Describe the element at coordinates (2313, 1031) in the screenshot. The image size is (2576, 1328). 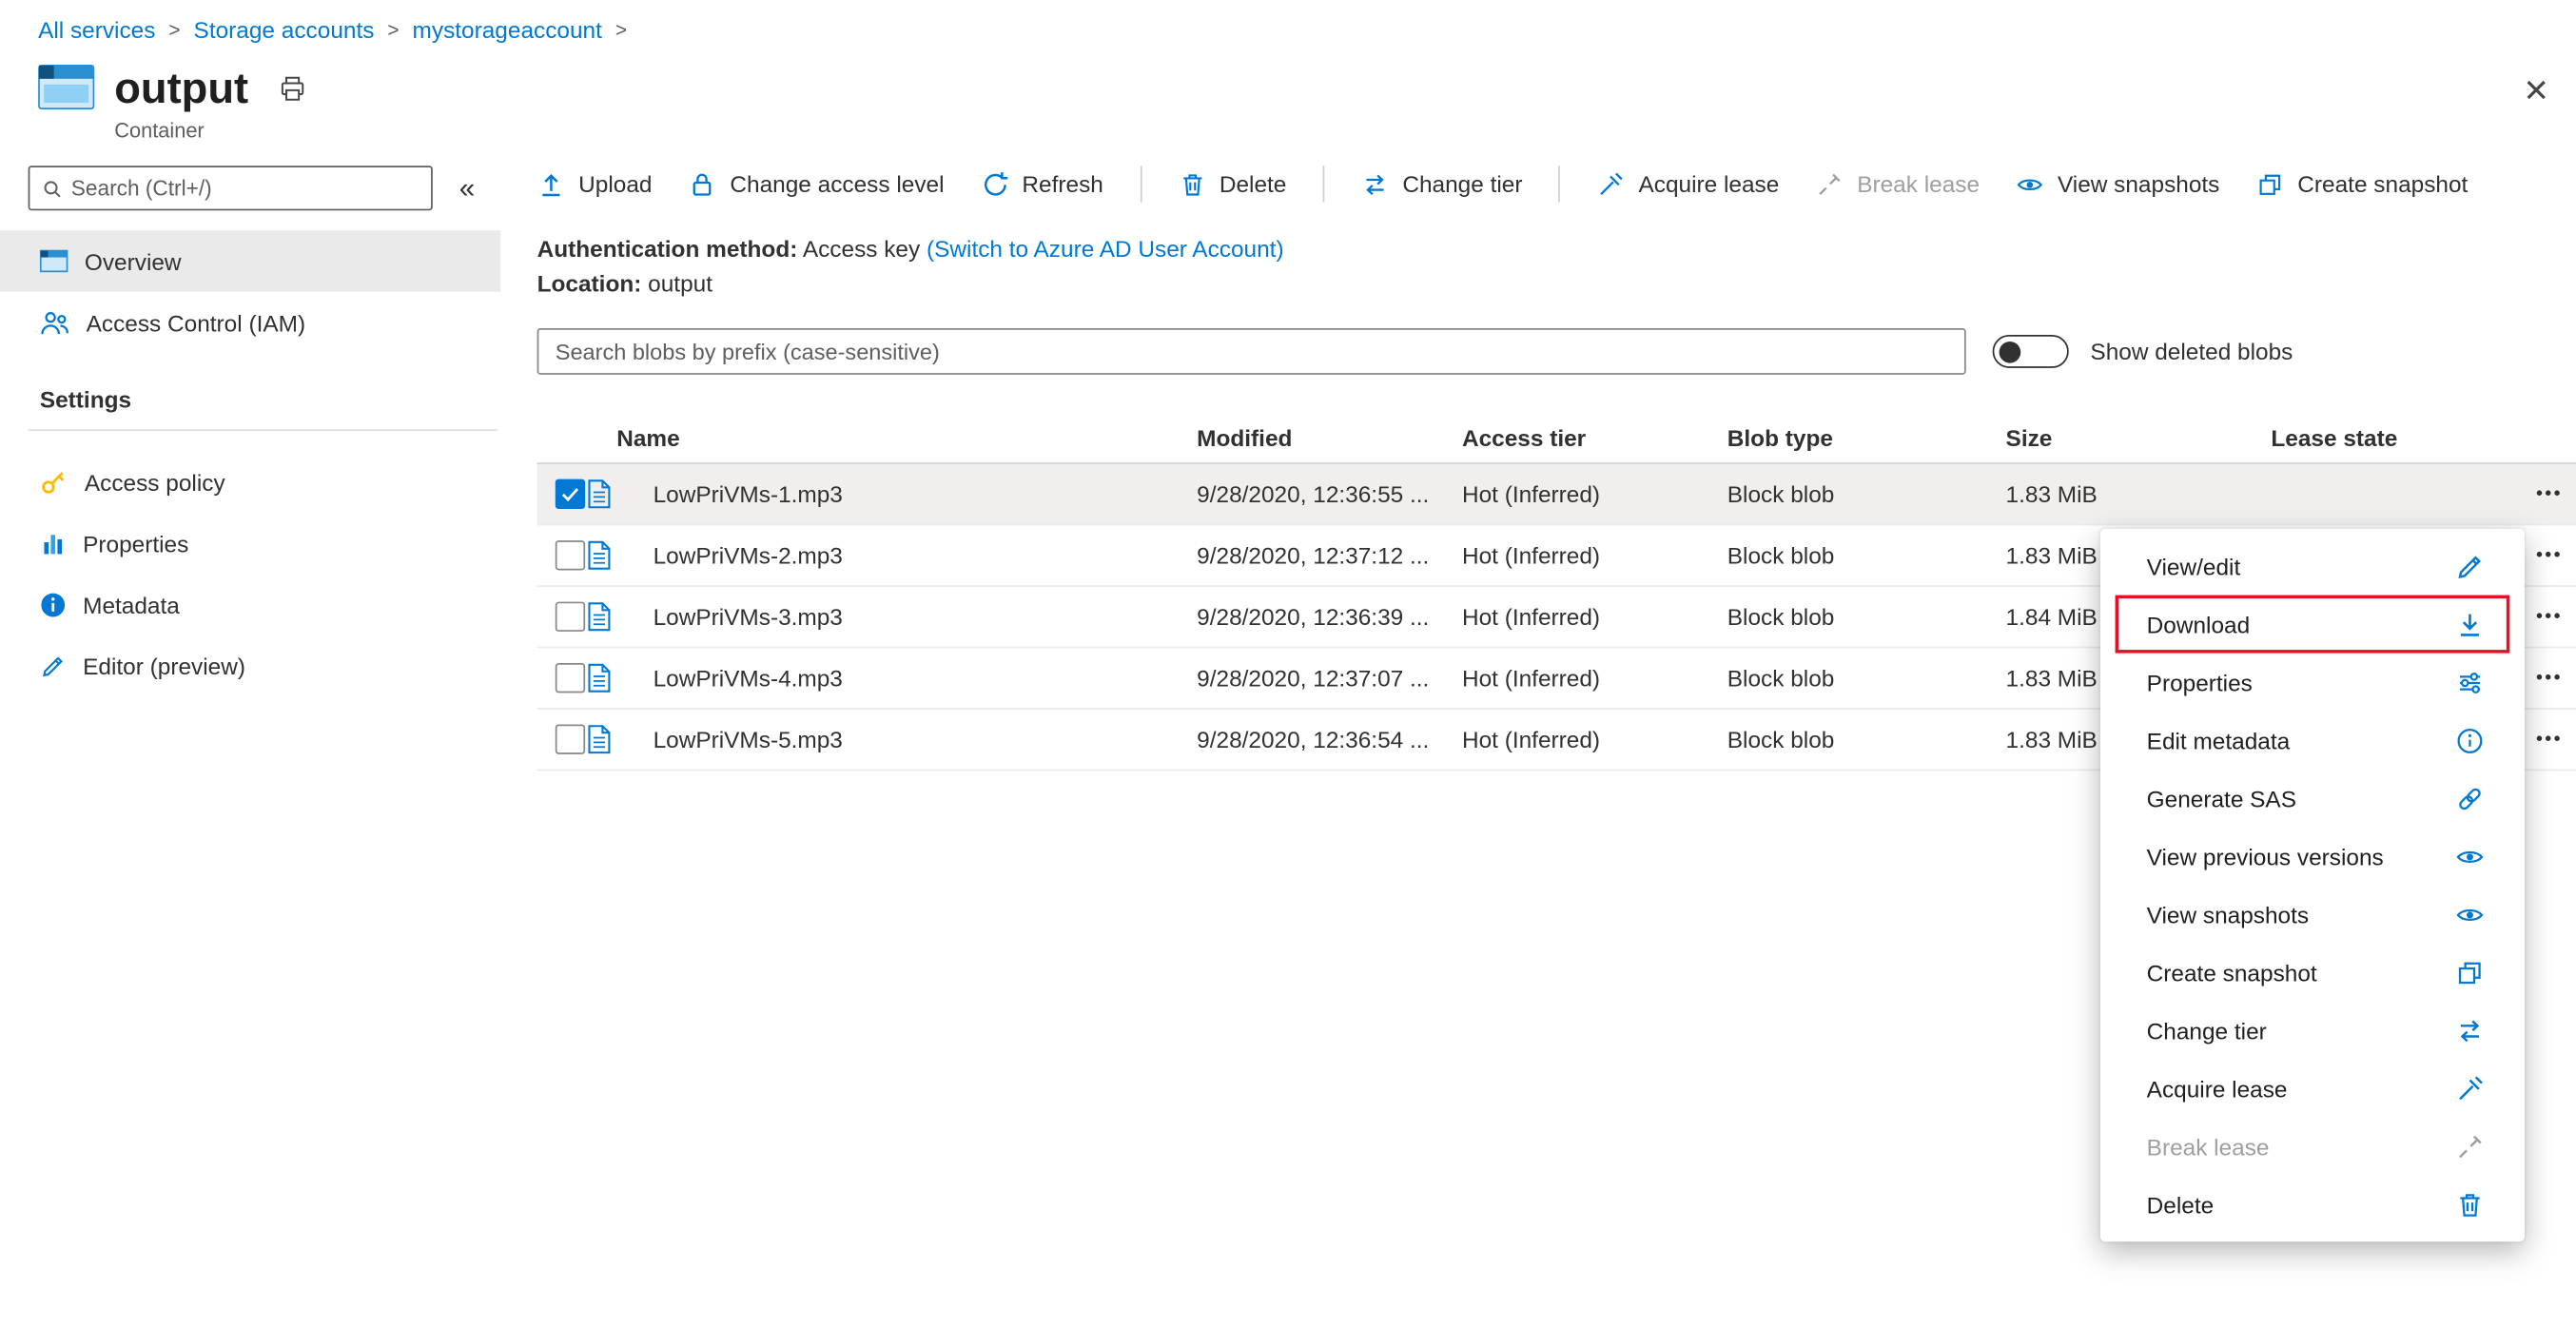
I see `menu-item-change-tier: Change tier` at that location.